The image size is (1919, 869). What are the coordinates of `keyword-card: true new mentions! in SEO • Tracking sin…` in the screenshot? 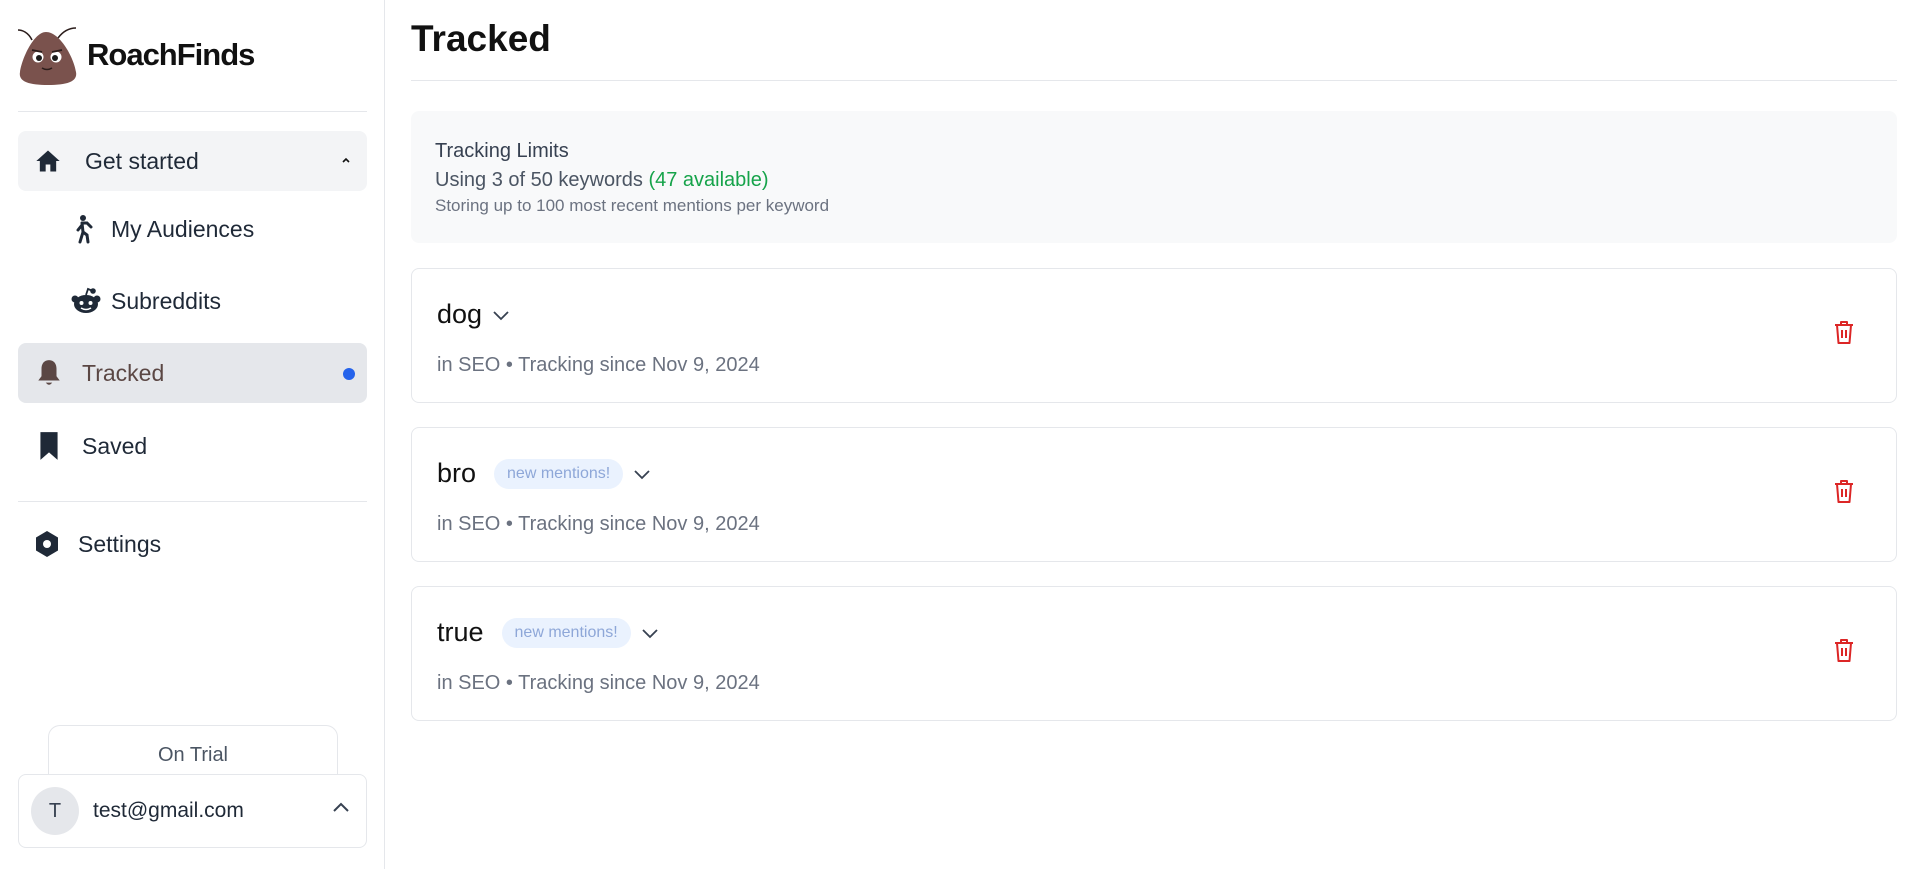 It's located at (1154, 653).